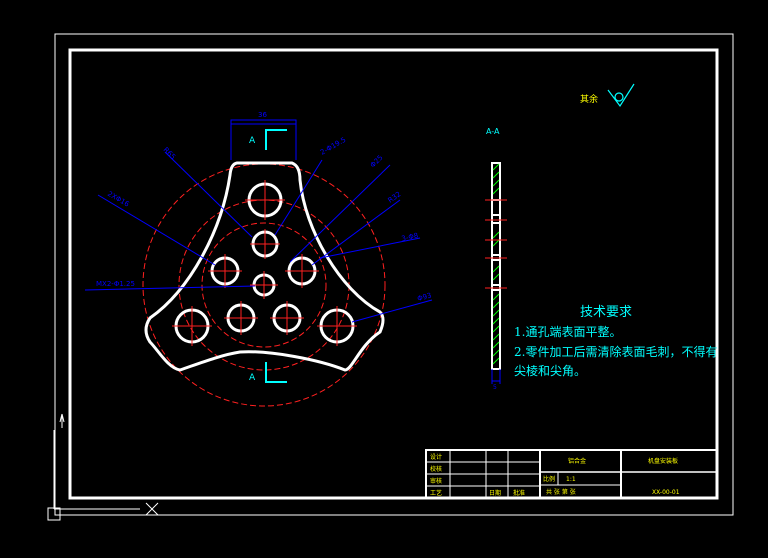 Image resolution: width=768 pixels, height=558 pixels. What do you see at coordinates (621, 95) in the screenshot?
I see `roughness-symbol-icon` at bounding box center [621, 95].